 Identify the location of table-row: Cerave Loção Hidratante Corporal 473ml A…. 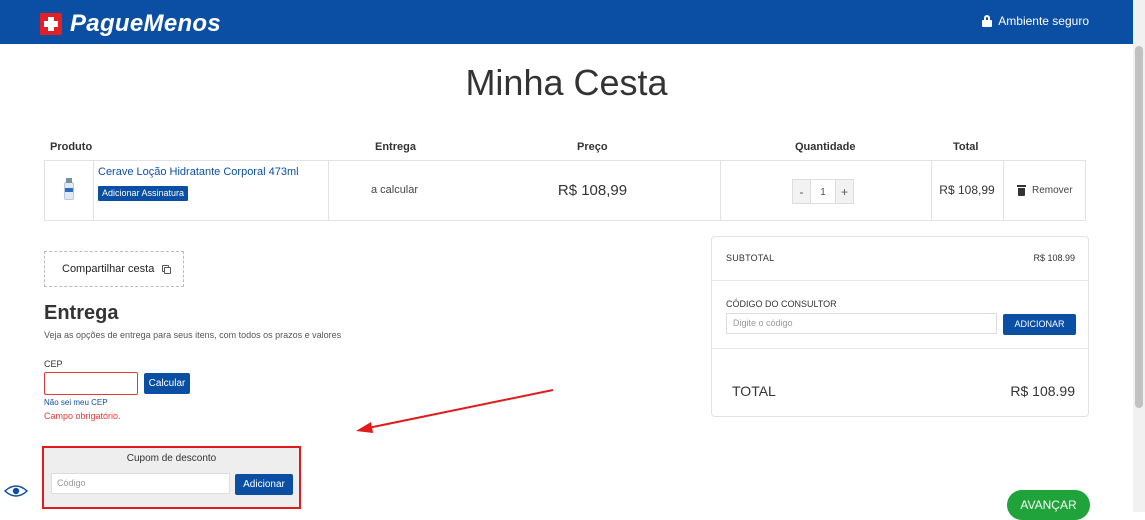
(565, 190).